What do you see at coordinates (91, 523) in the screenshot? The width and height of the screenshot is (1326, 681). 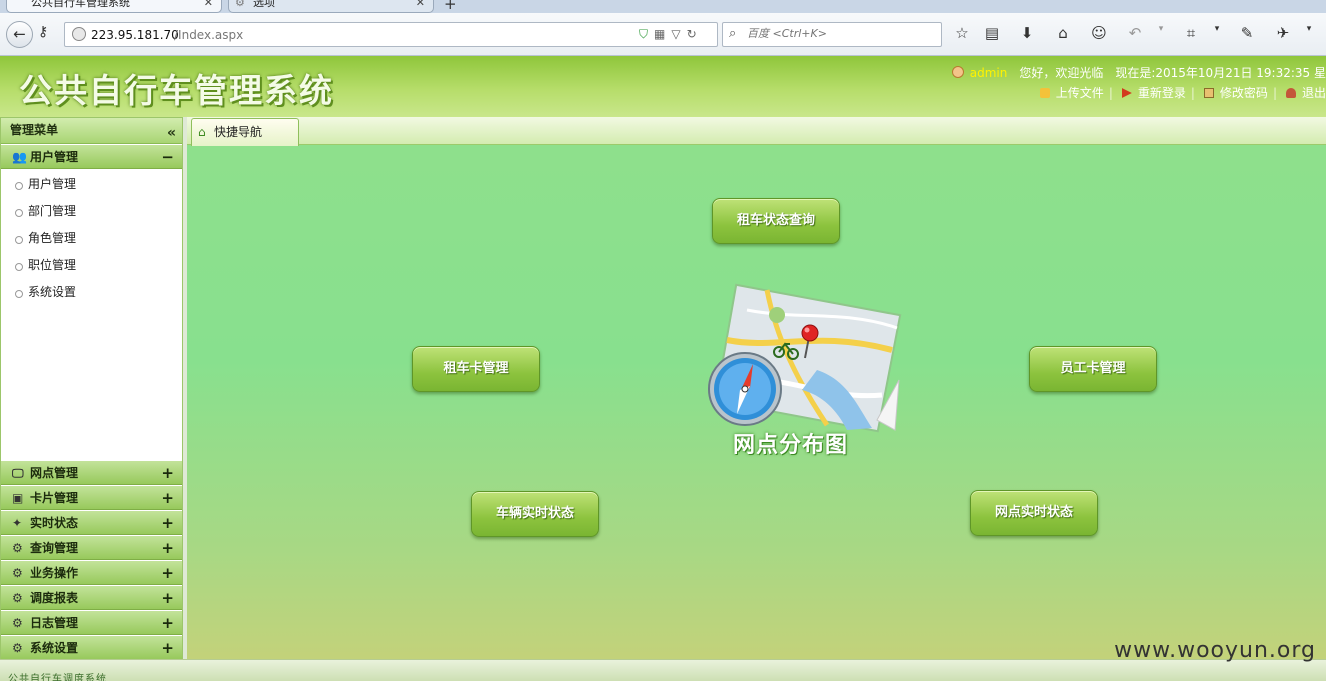 I see `sidebar-group-realtime-status: ✦ 实时状态 +` at bounding box center [91, 523].